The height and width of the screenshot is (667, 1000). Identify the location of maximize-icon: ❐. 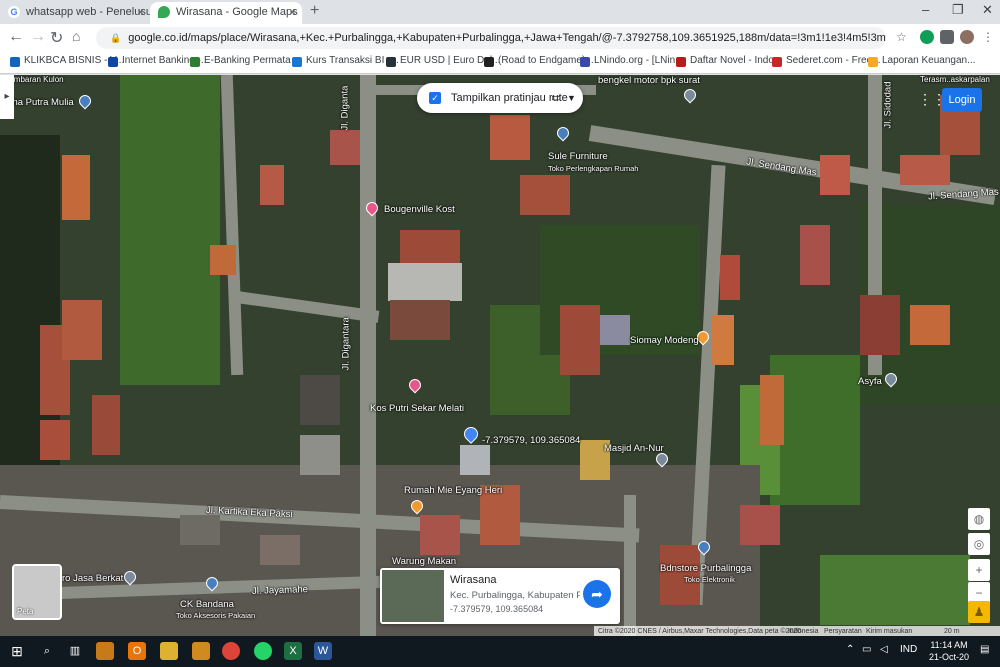
(958, 10).